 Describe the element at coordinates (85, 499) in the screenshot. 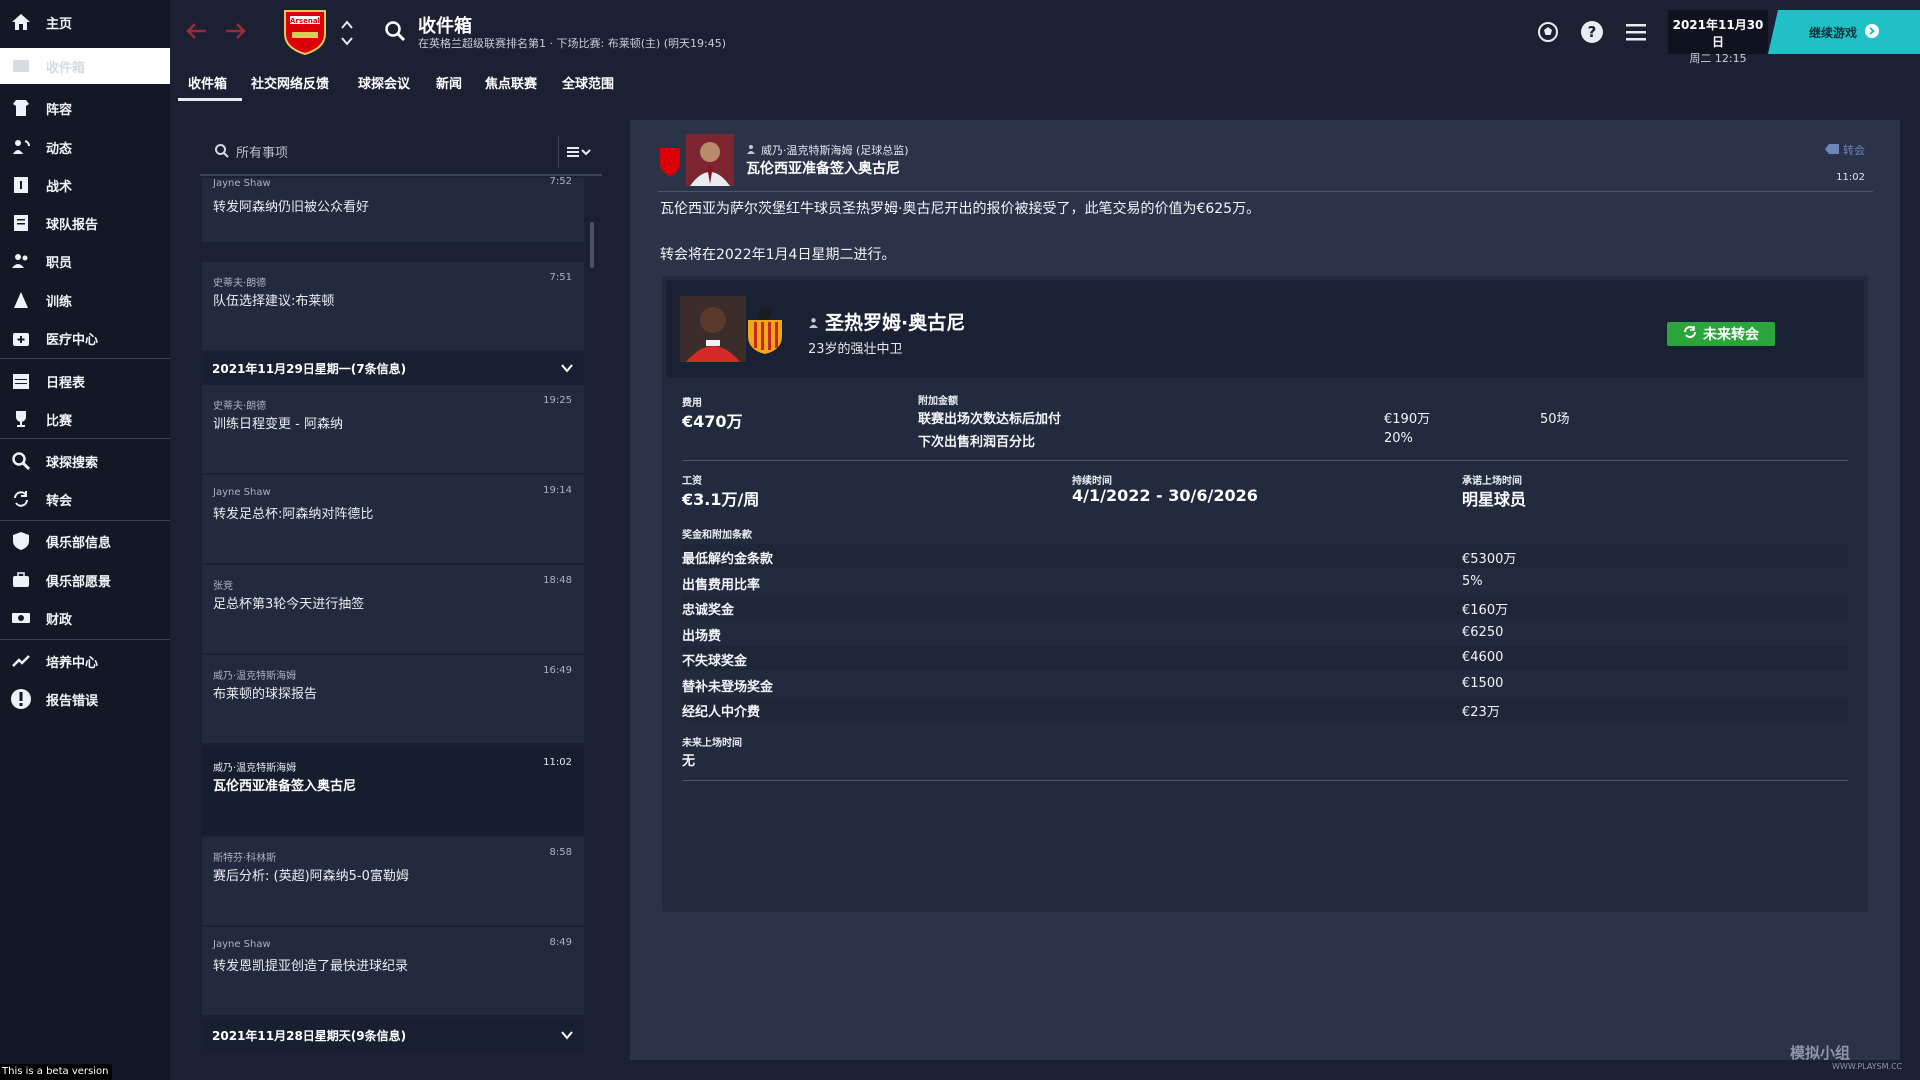

I see `sidebar-item-transfers: 转会` at that location.